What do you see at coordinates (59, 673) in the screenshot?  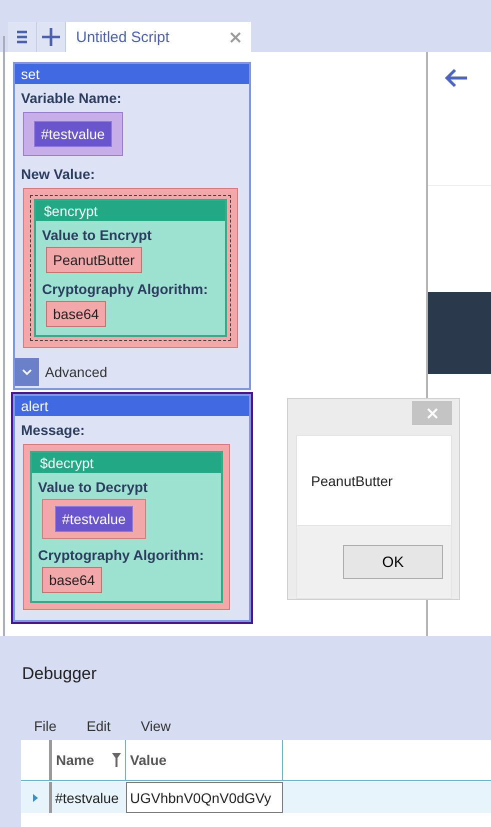 I see `panel-title: Debugger` at bounding box center [59, 673].